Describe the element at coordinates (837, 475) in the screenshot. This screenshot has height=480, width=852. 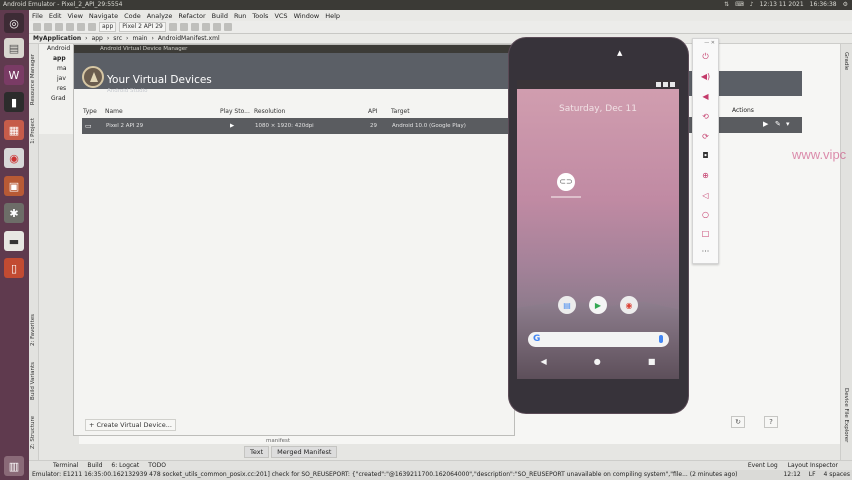
I see `indent-setting: 4 spaces` at that location.